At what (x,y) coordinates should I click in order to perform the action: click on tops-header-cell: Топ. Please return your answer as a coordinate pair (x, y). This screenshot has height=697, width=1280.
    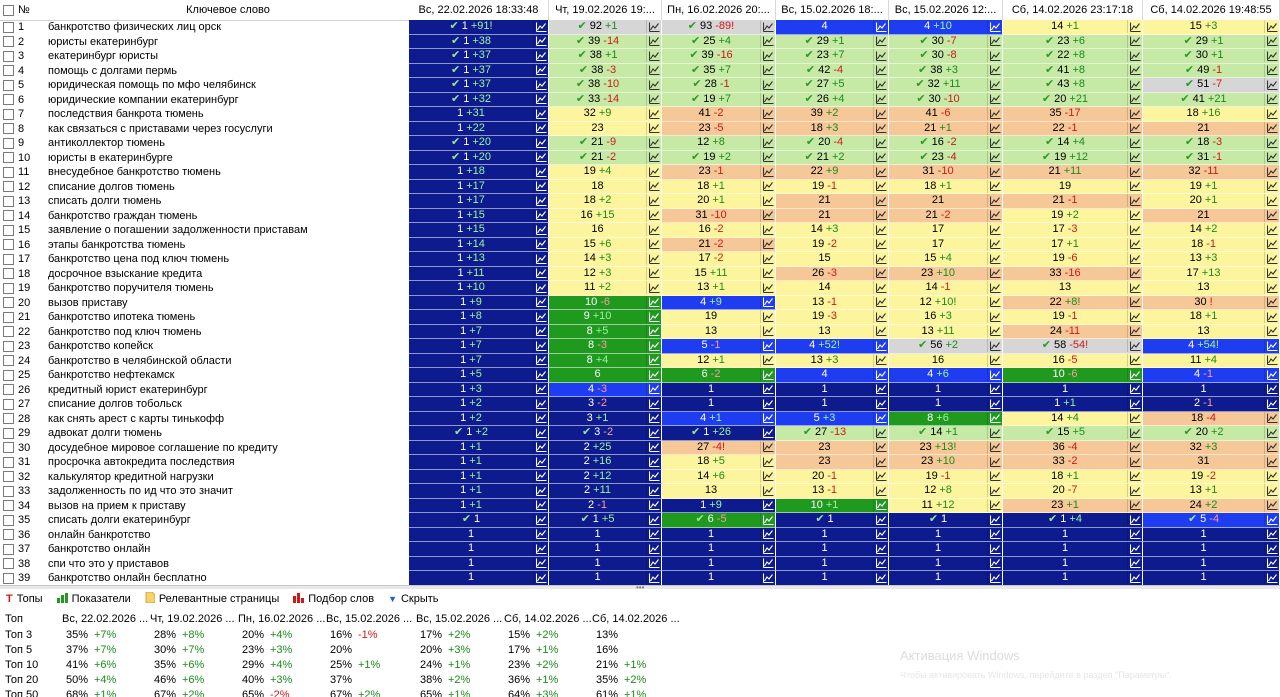
    Looking at the image, I should click on (14, 618).